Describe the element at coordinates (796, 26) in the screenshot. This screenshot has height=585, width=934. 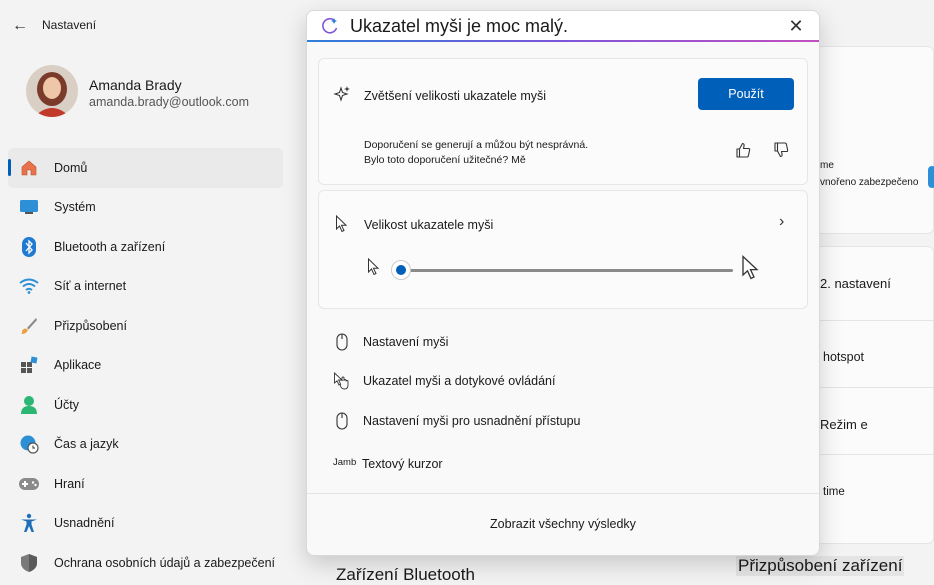
I see `close-button: ✕` at that location.